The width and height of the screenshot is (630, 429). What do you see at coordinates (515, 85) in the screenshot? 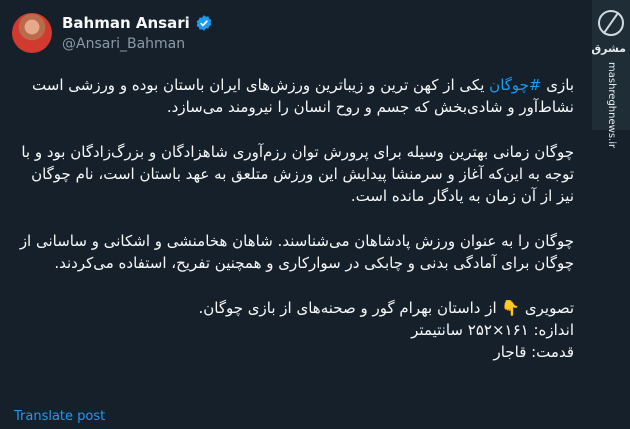
I see `hashtag-link: #چوگان` at bounding box center [515, 85].